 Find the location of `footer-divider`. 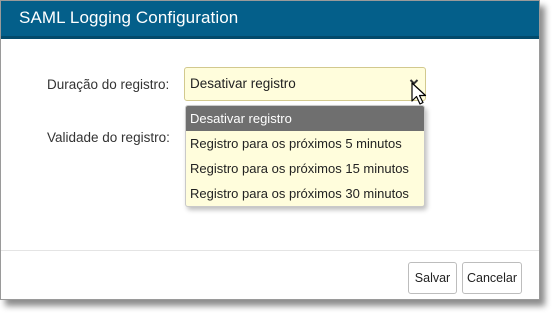

footer-divider is located at coordinates (270, 250).